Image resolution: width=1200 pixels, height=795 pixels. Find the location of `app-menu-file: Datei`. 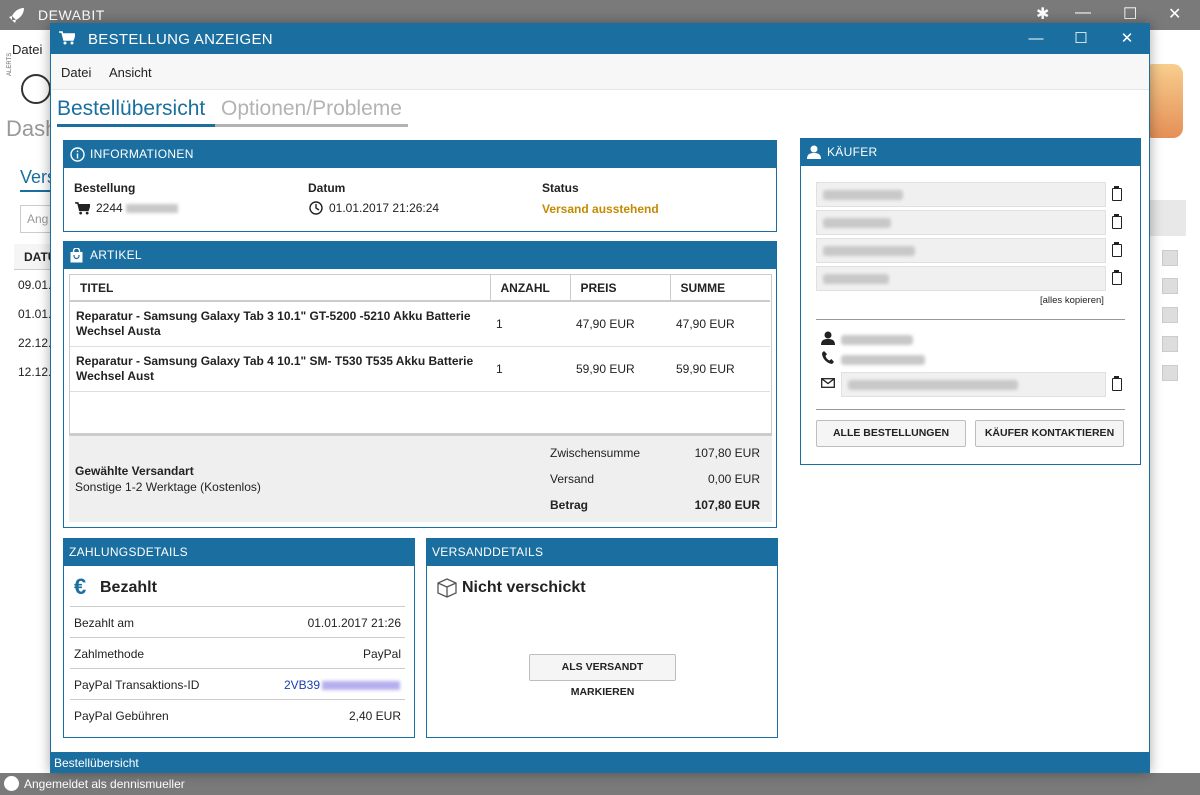

app-menu-file: Datei is located at coordinates (27, 49).